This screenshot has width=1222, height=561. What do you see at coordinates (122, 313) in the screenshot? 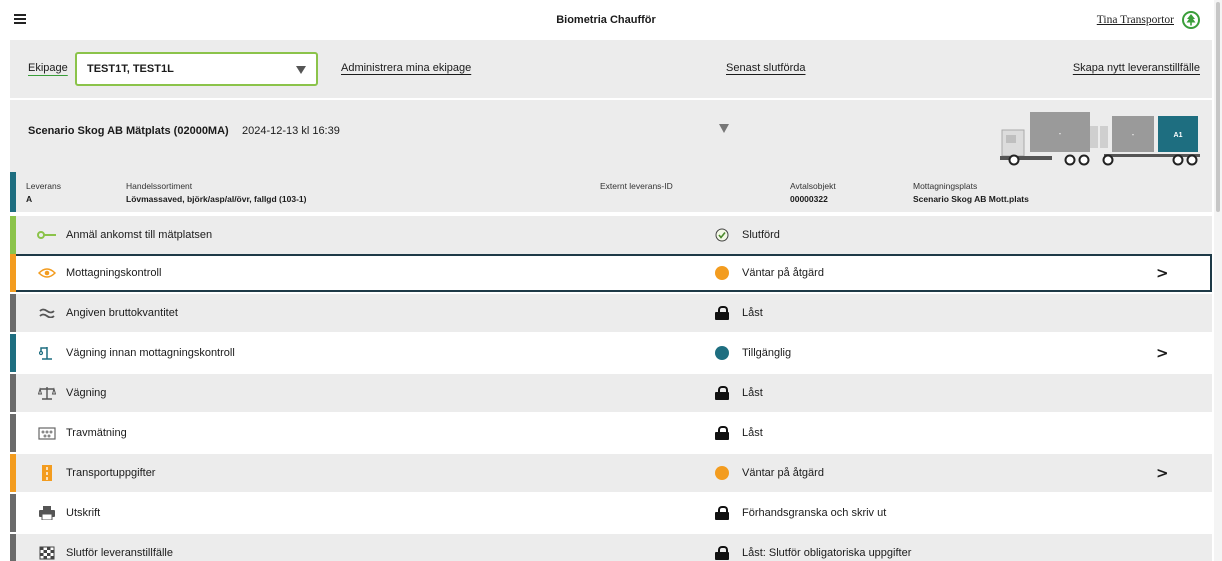
I see `step-label: Angiven bruttokvantitet` at bounding box center [122, 313].